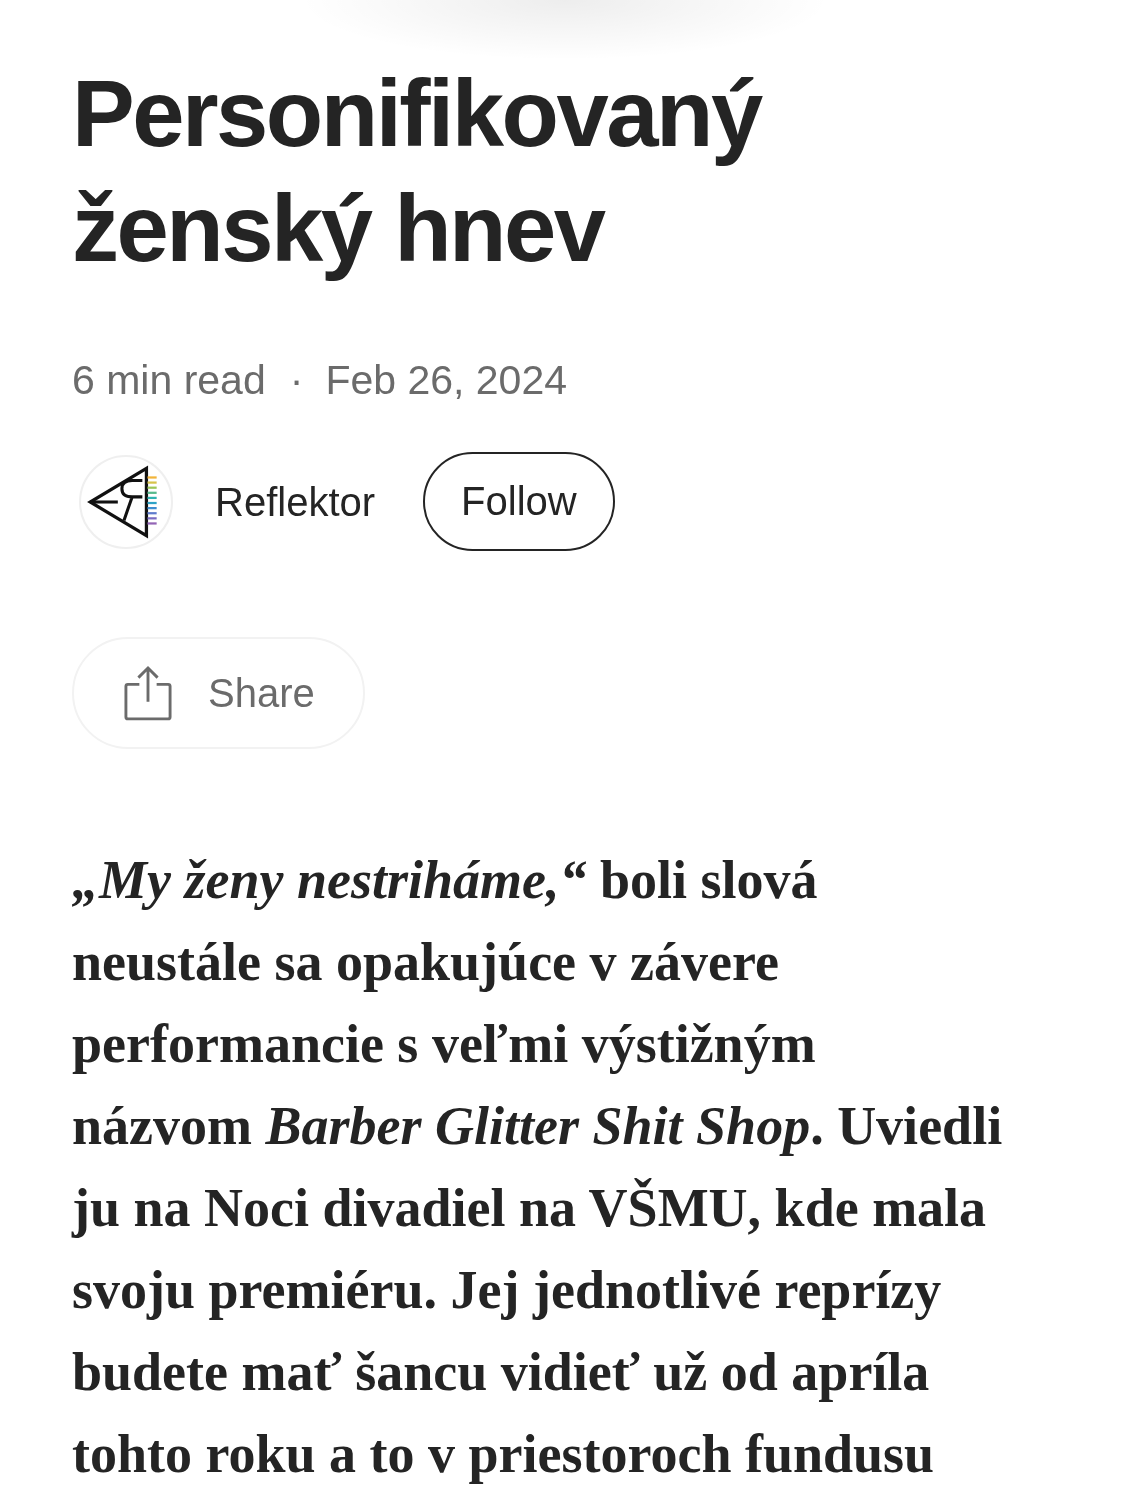  I want to click on article-title: Personifikovaný ženský hnev, so click(417, 171).